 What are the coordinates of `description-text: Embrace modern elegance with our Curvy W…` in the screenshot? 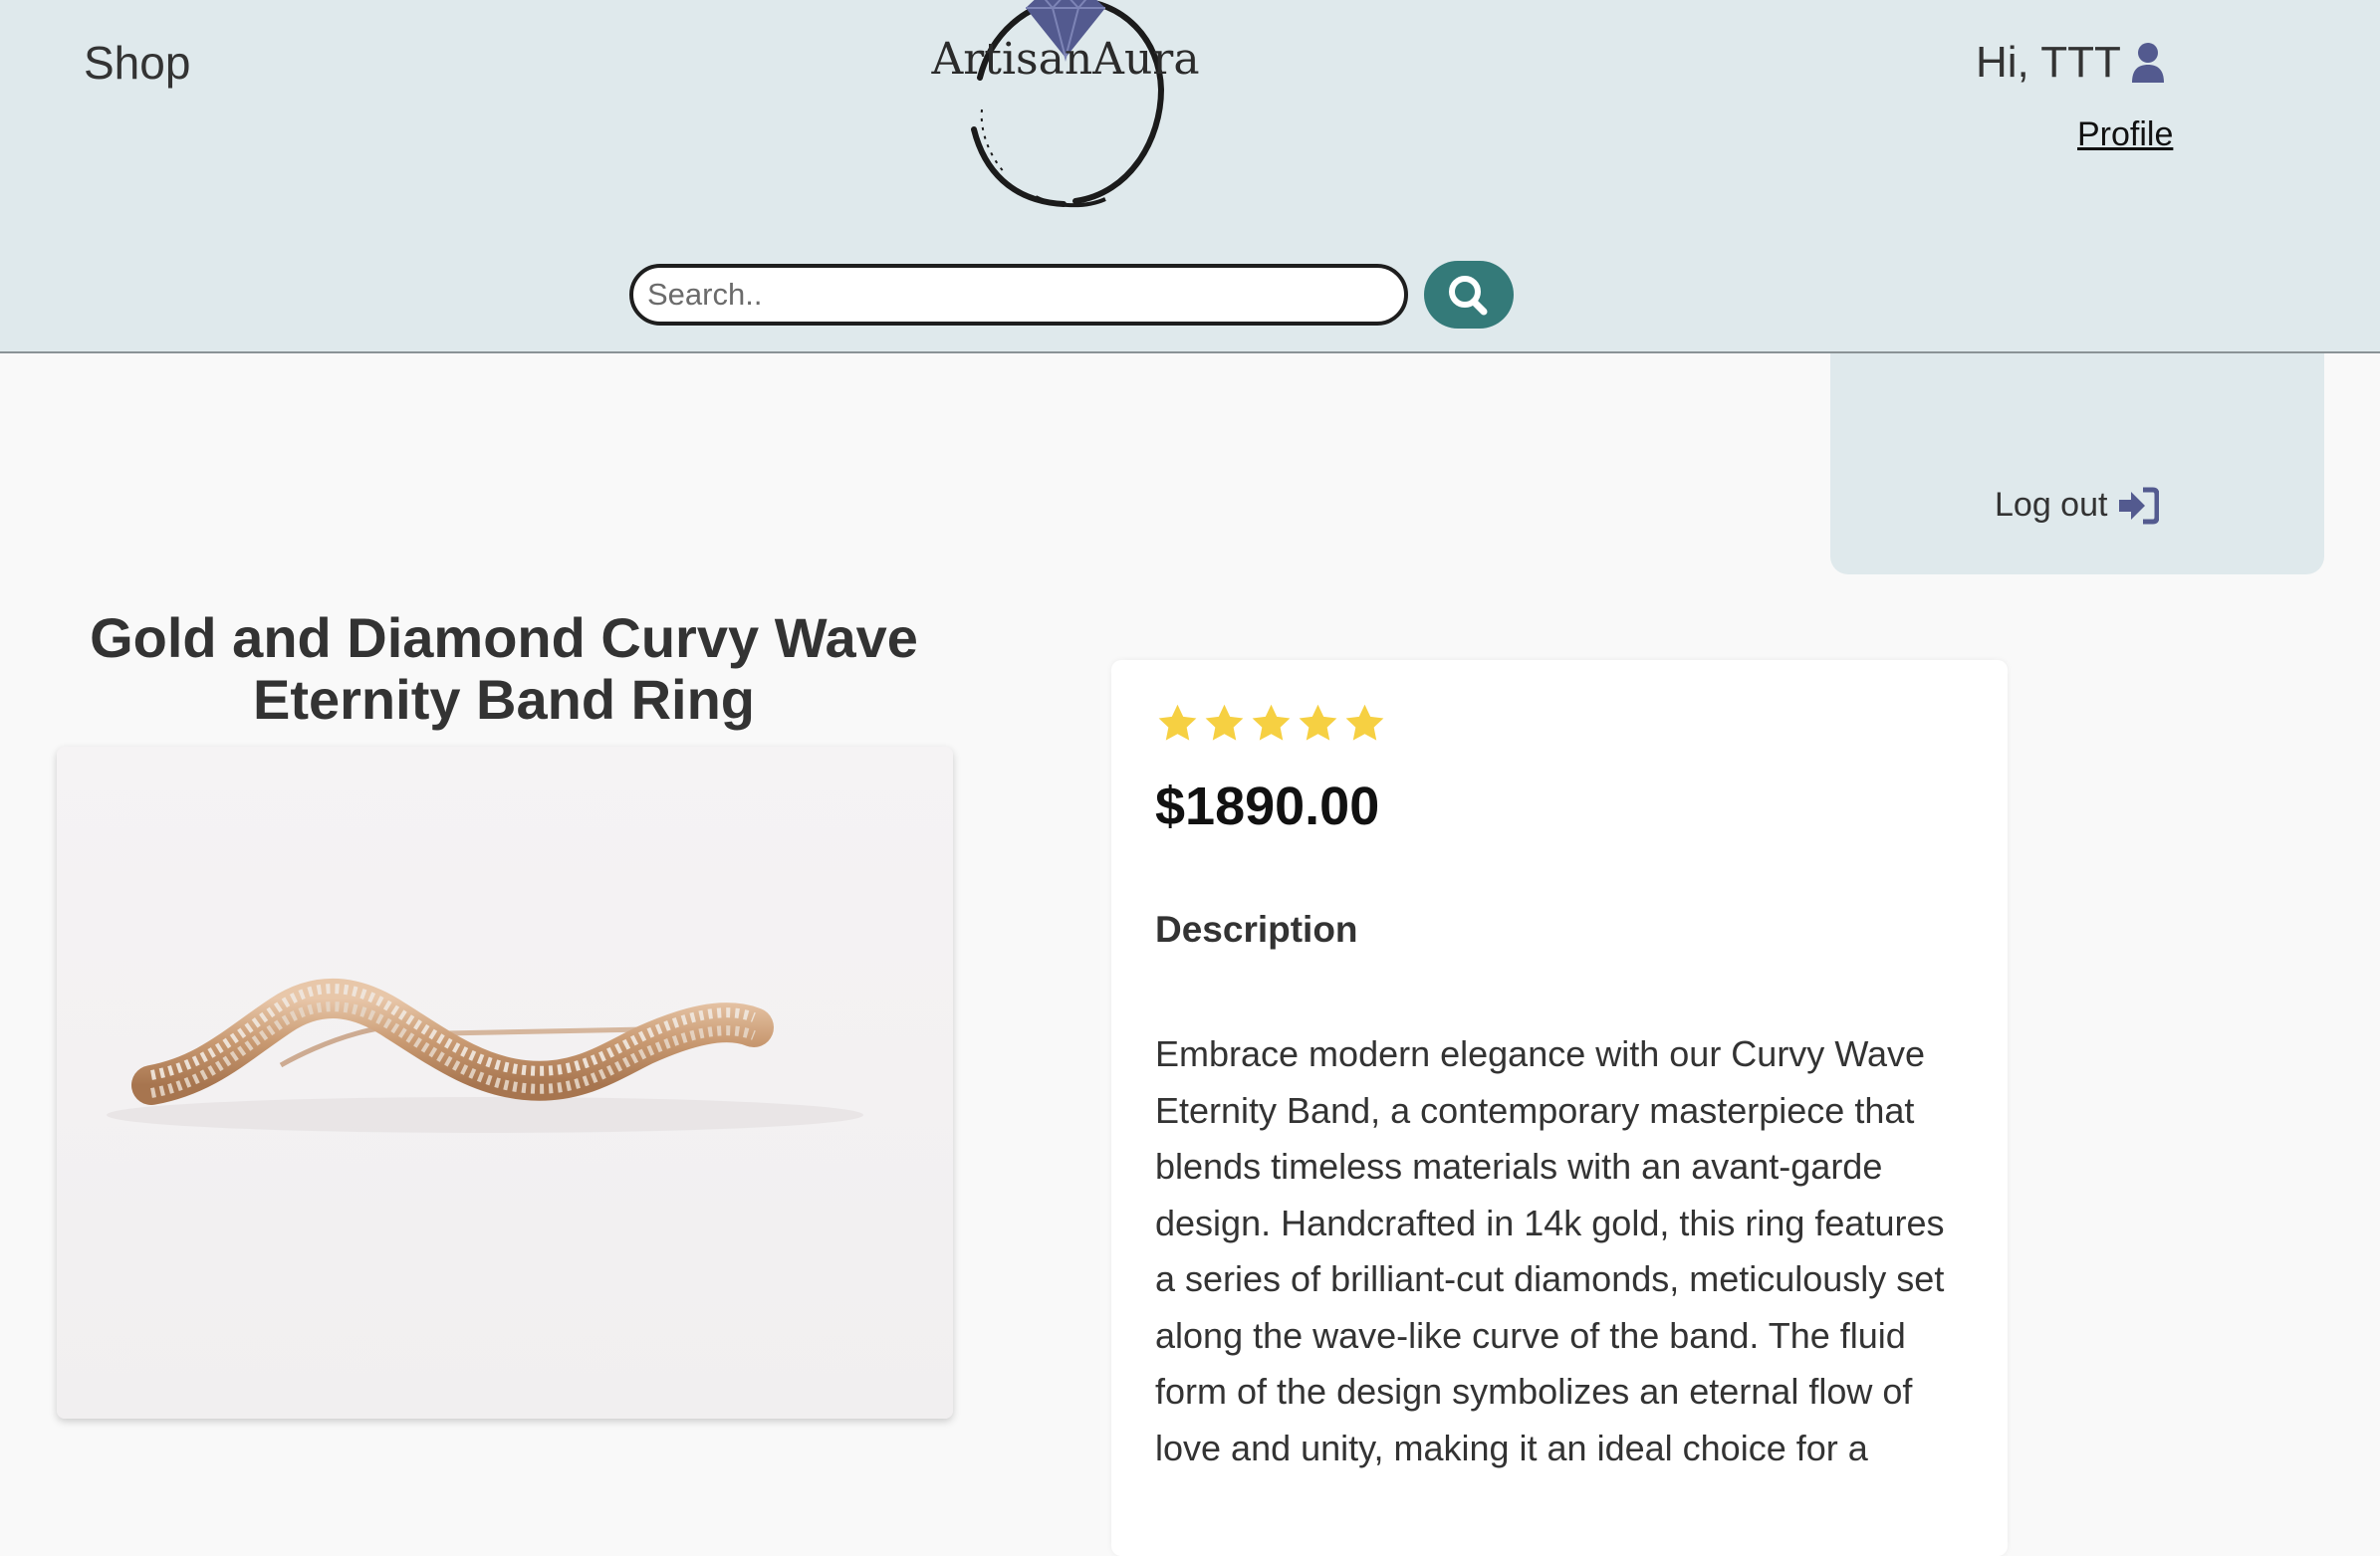 It's located at (1550, 1250).